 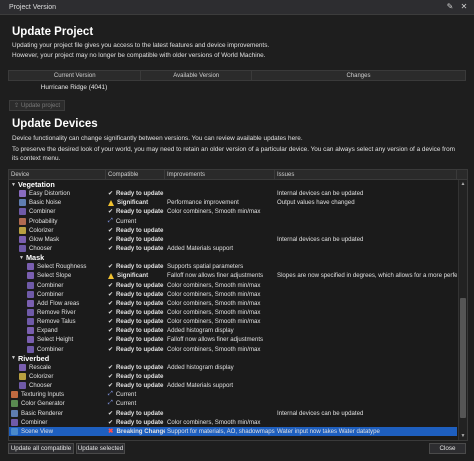 What do you see at coordinates (57, 367) in the screenshot?
I see `device-cell: Rescale` at bounding box center [57, 367].